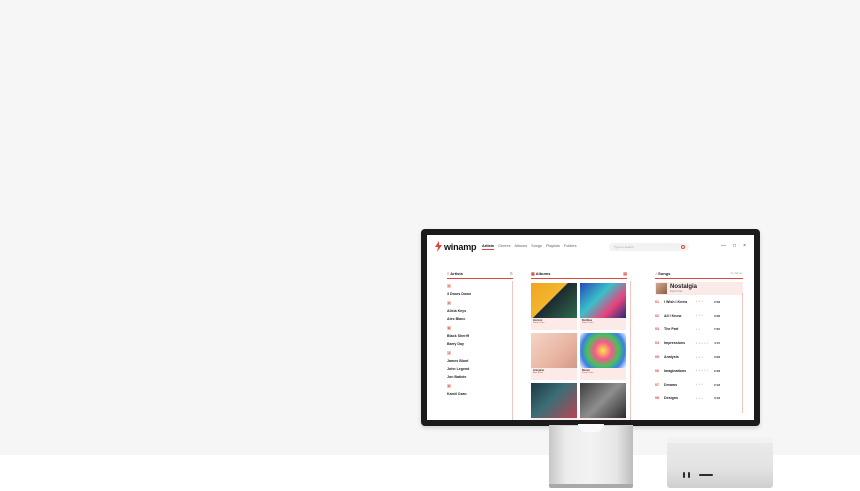  Describe the element at coordinates (737, 274) in the screenshot. I see `sort-label: by Album` at that location.